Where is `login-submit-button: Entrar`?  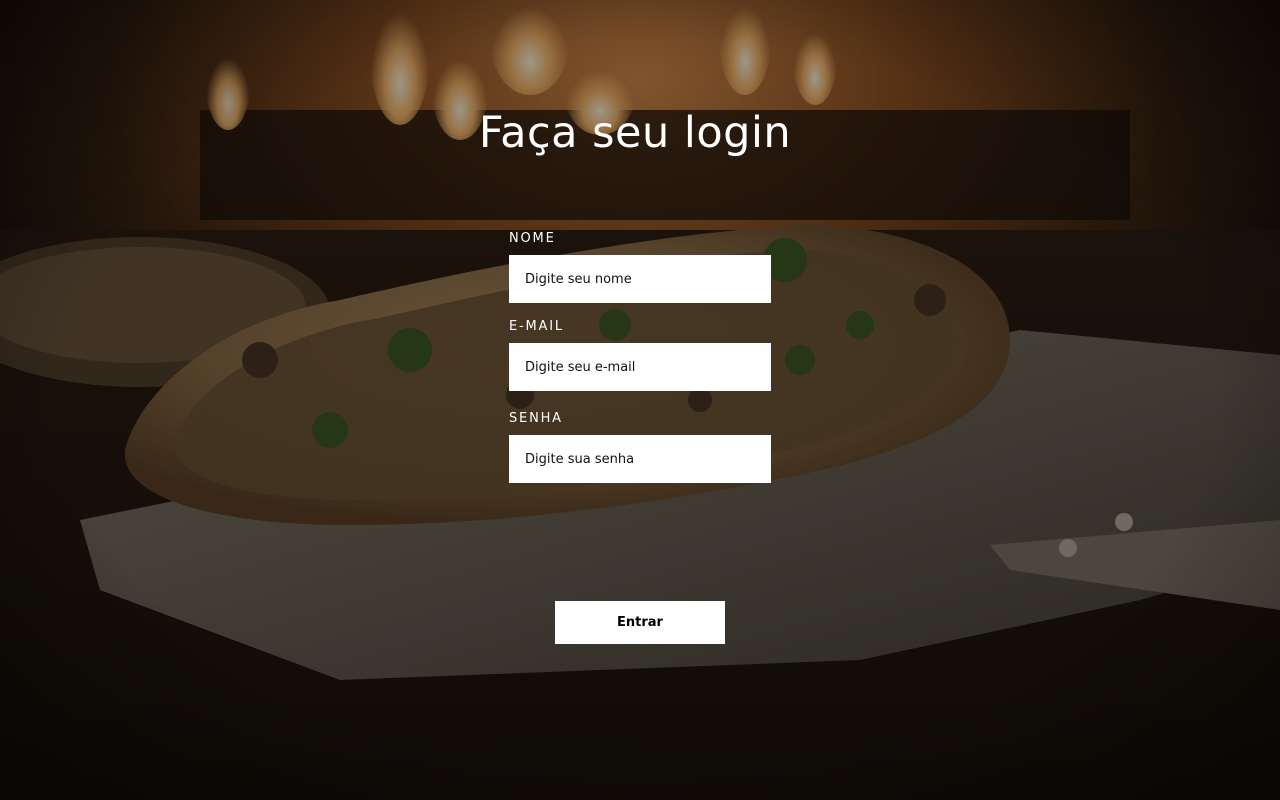 login-submit-button: Entrar is located at coordinates (640, 622).